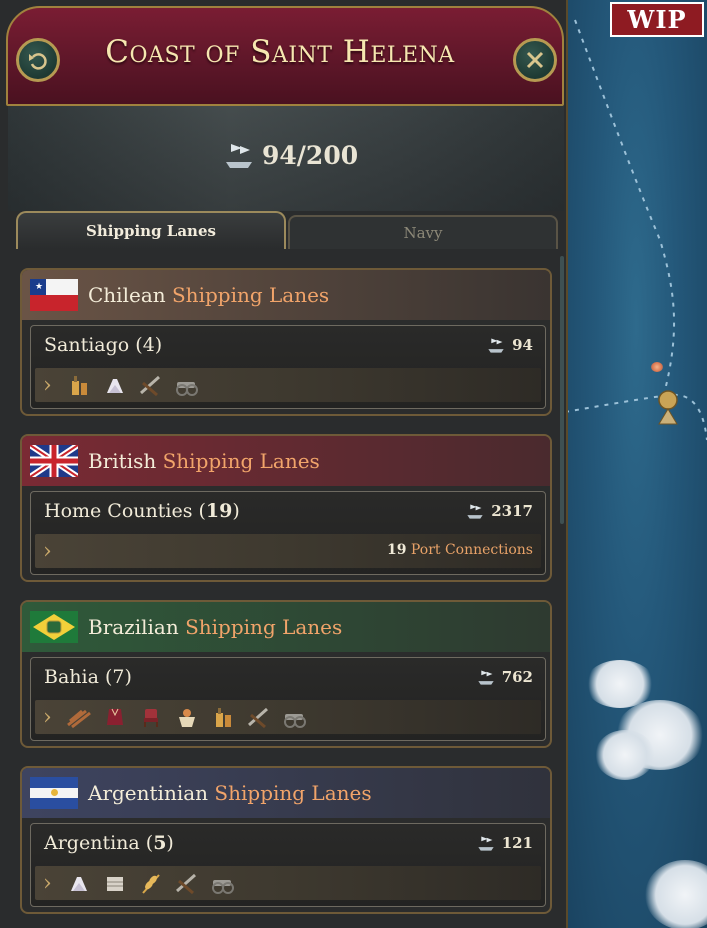 This screenshot has width=707, height=928. I want to click on lane-title: Chilean Shipping Lanes, so click(208, 295).